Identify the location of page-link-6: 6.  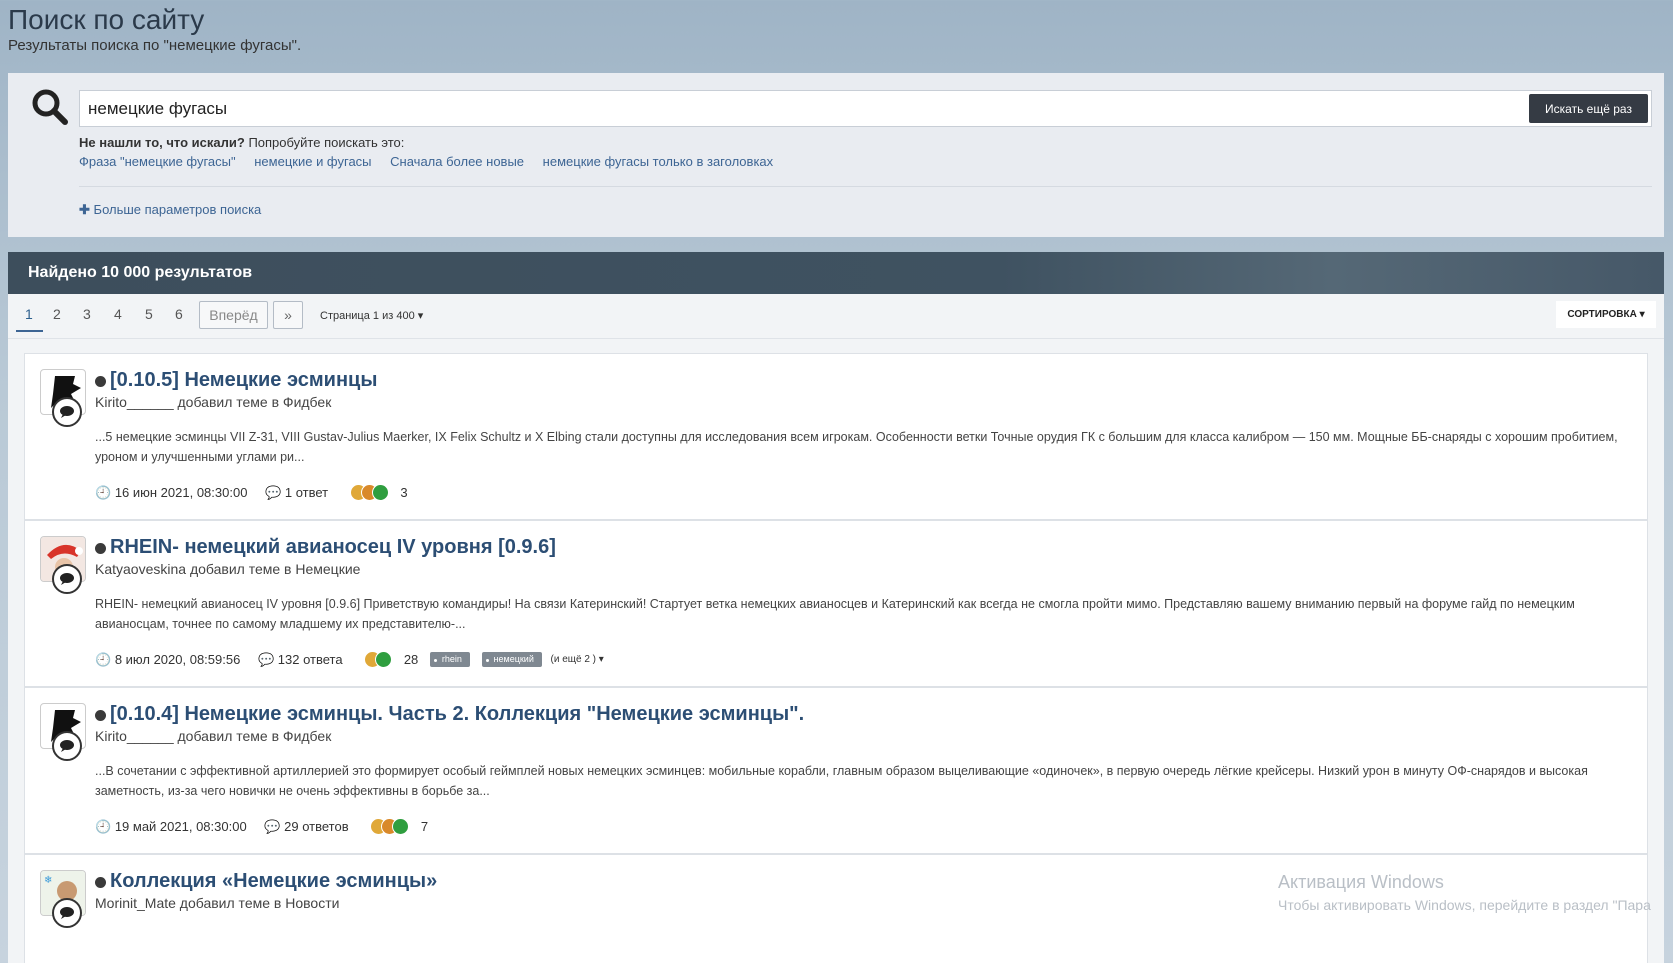
(179, 314).